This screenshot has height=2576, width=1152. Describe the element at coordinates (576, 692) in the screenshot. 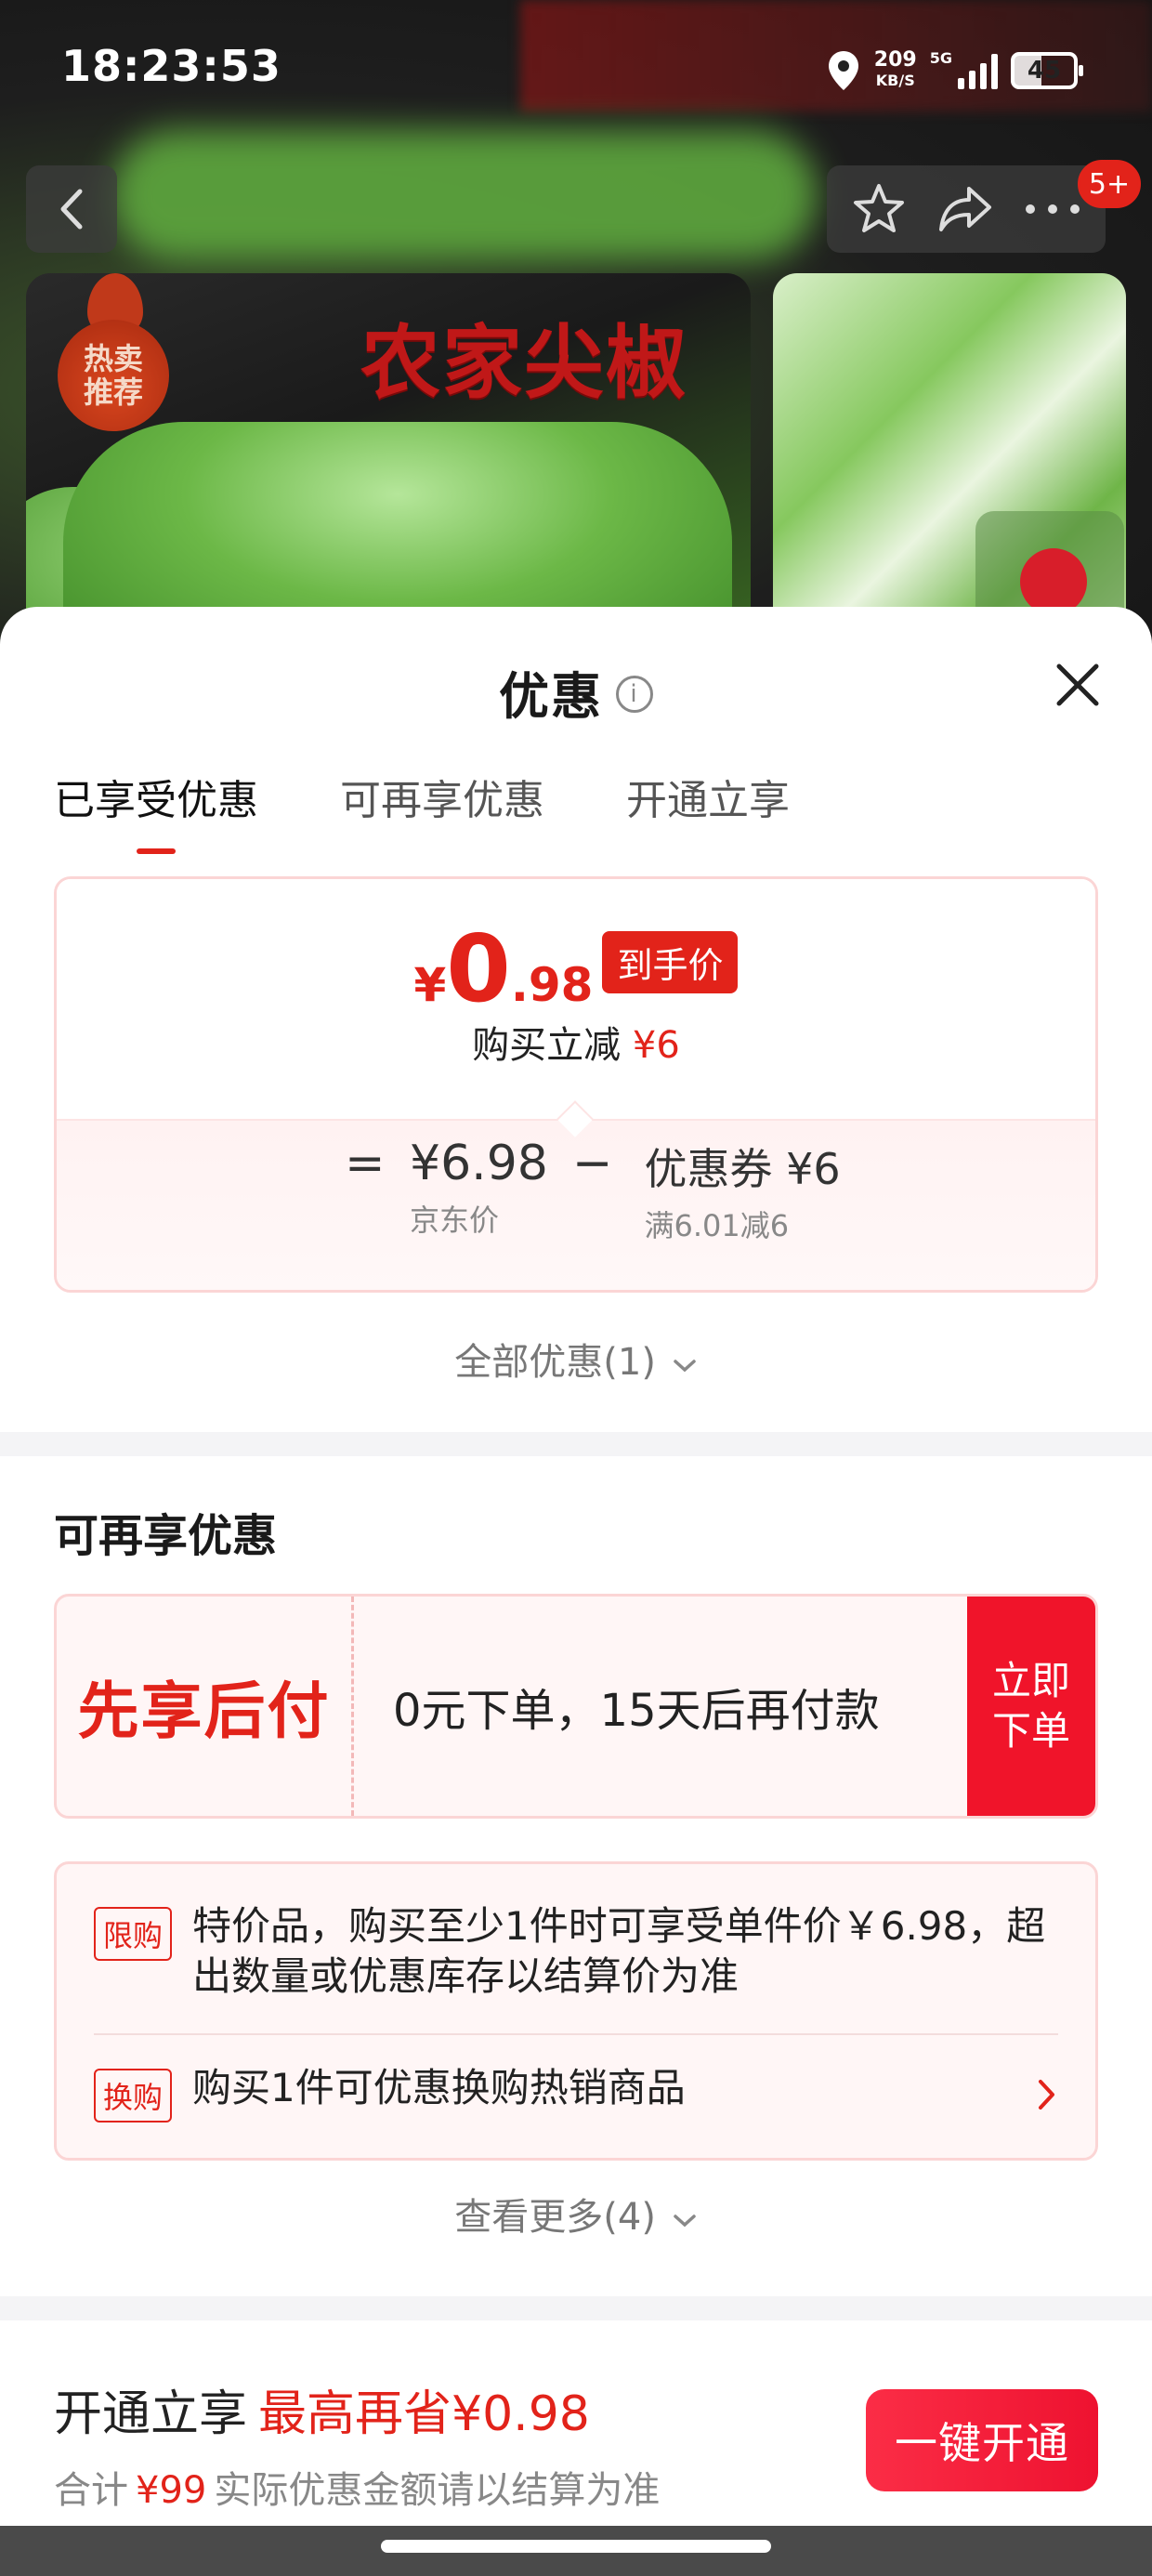

I see `sheet-title: 优惠 i` at that location.